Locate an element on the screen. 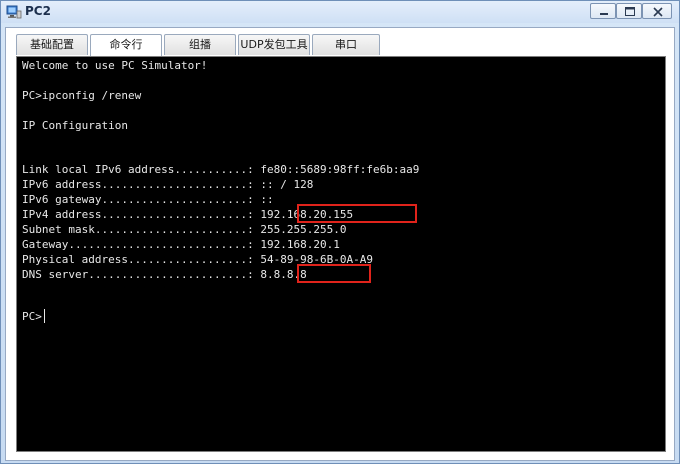 Image resolution: width=680 pixels, height=464 pixels. pc-icon is located at coordinates (14, 12).